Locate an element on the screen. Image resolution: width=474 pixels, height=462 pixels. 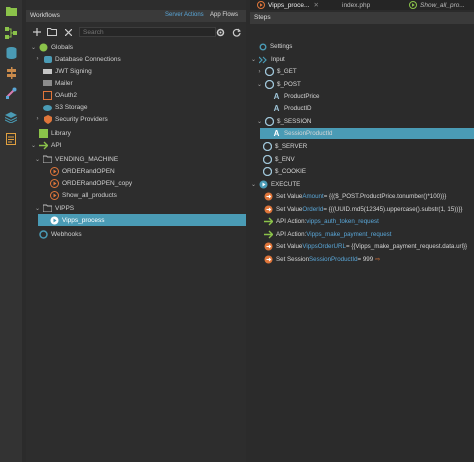
tab-server-actions: Server Actions is located at coordinates (184, 15).